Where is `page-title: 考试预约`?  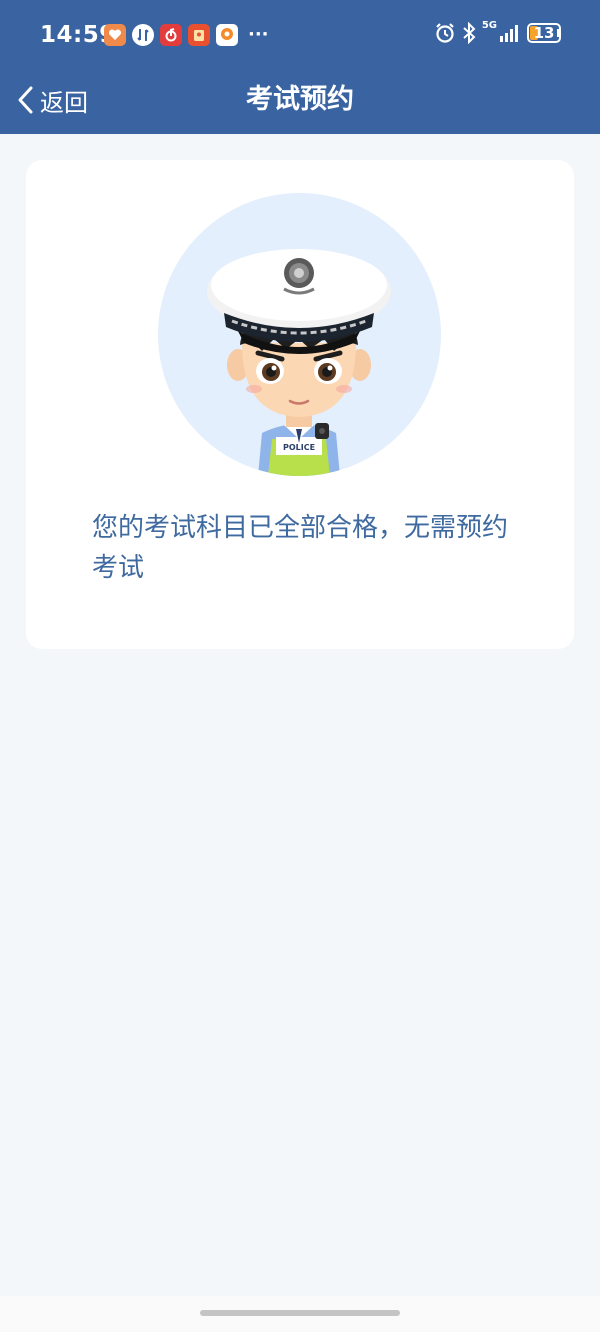
page-title: 考试预约 is located at coordinates (300, 99).